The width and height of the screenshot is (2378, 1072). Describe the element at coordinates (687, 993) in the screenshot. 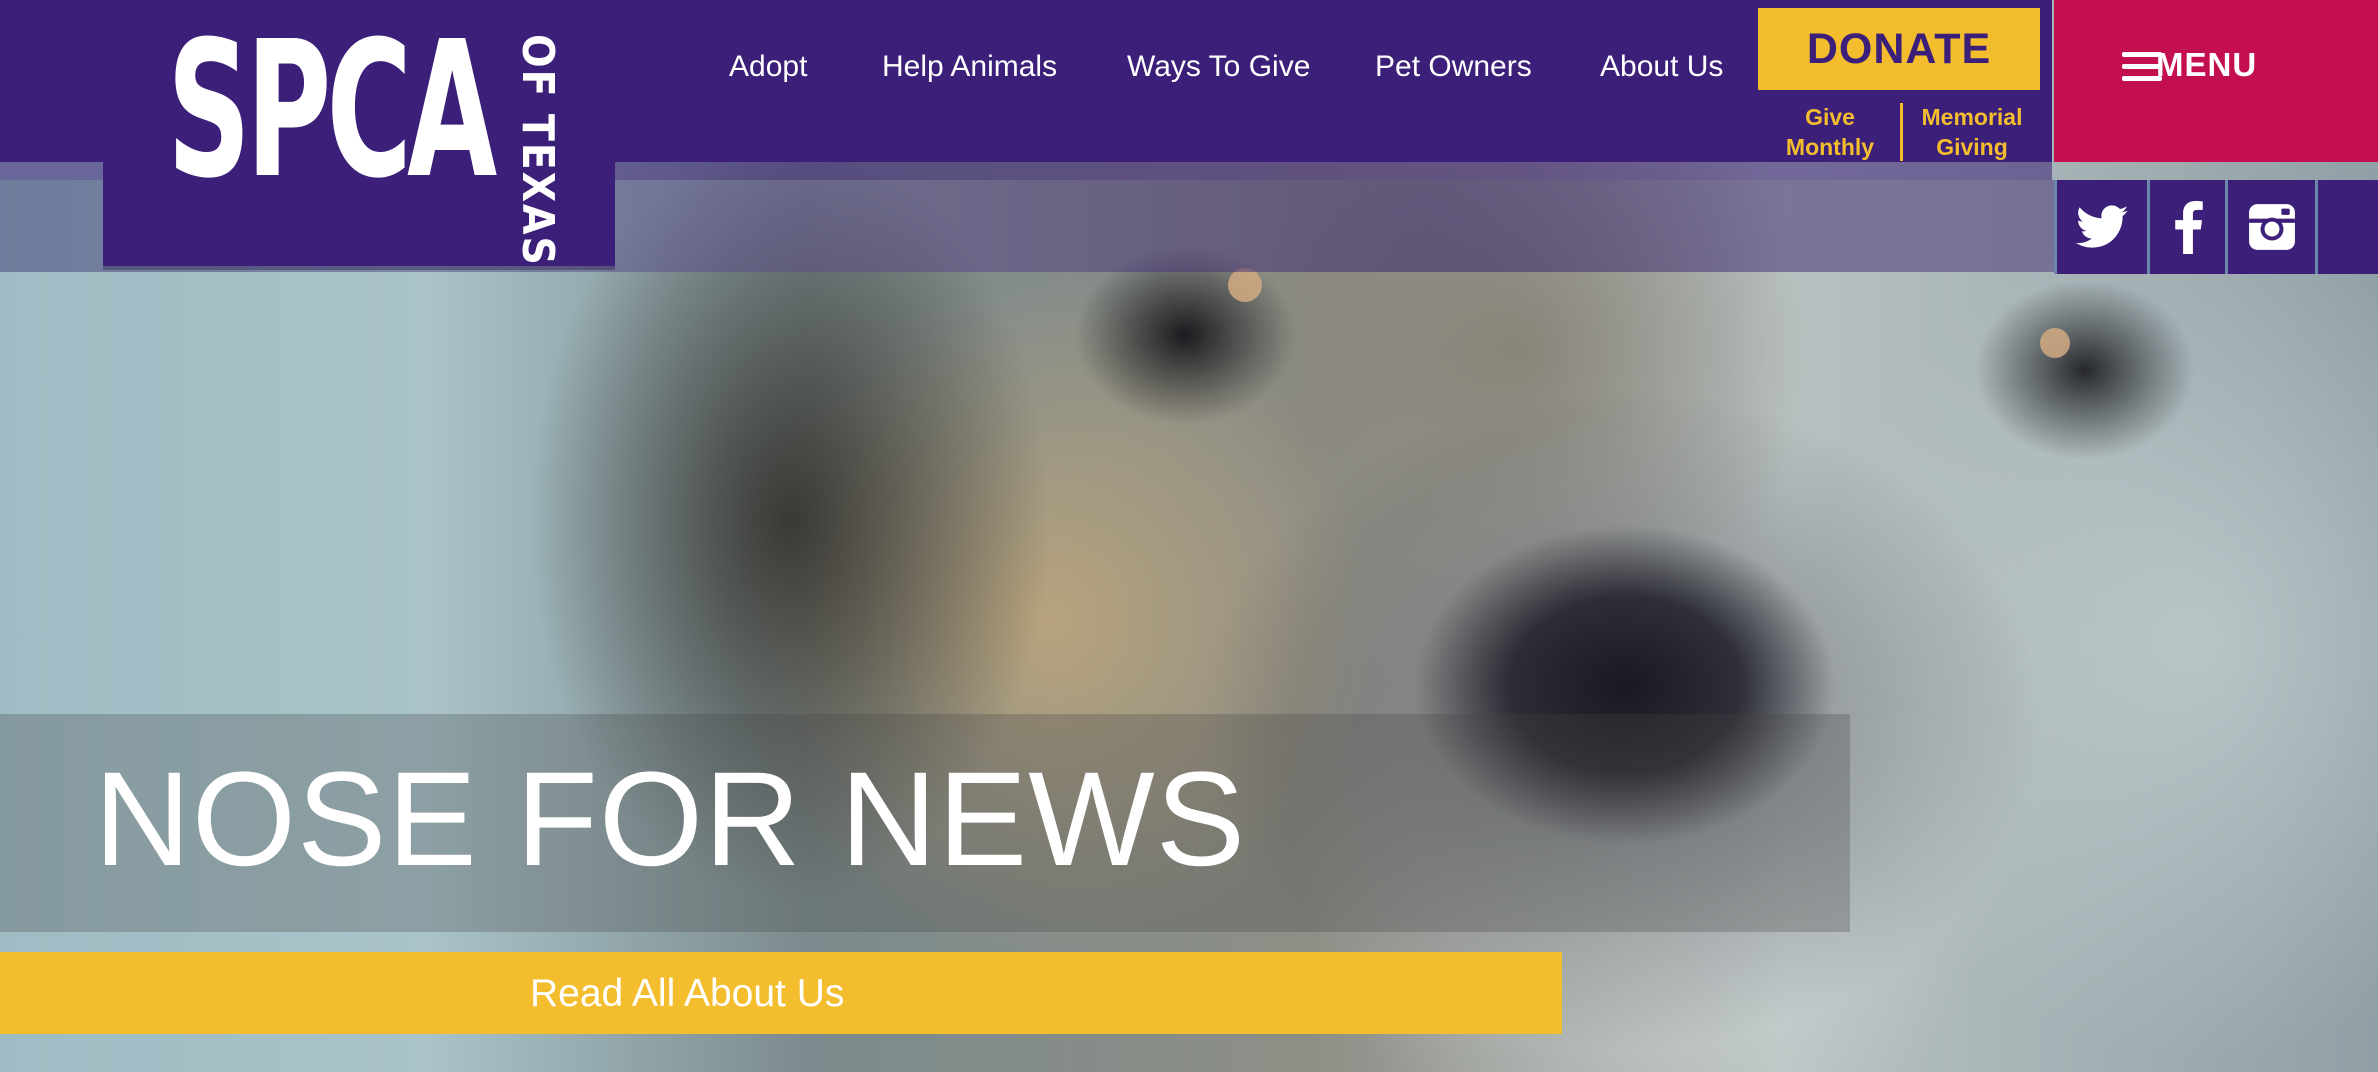

I see `cta-label: Read All About Us` at that location.